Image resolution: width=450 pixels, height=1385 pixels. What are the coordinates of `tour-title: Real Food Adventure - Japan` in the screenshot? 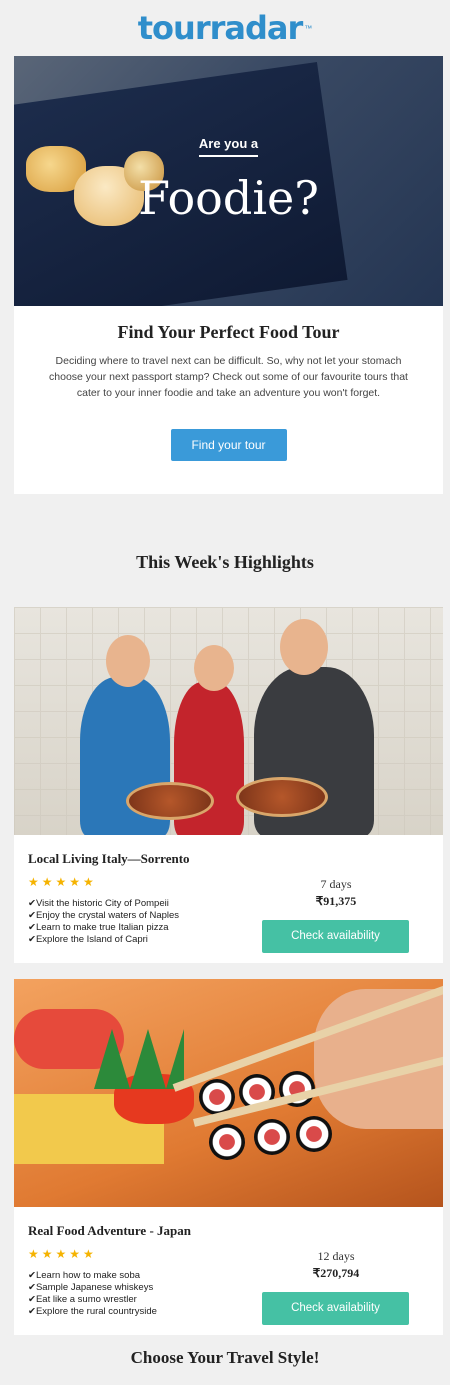 It's located at (109, 1231).